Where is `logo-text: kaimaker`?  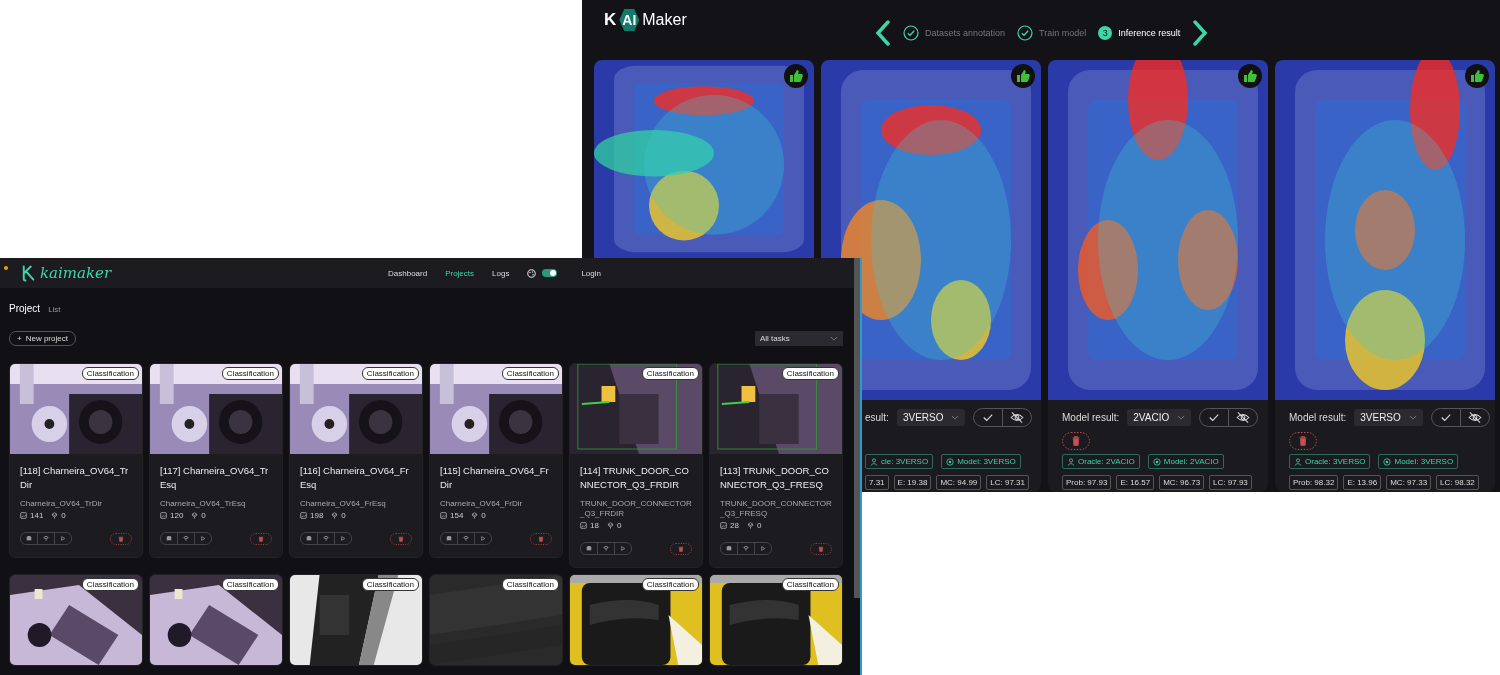 logo-text: kaimaker is located at coordinates (76, 273).